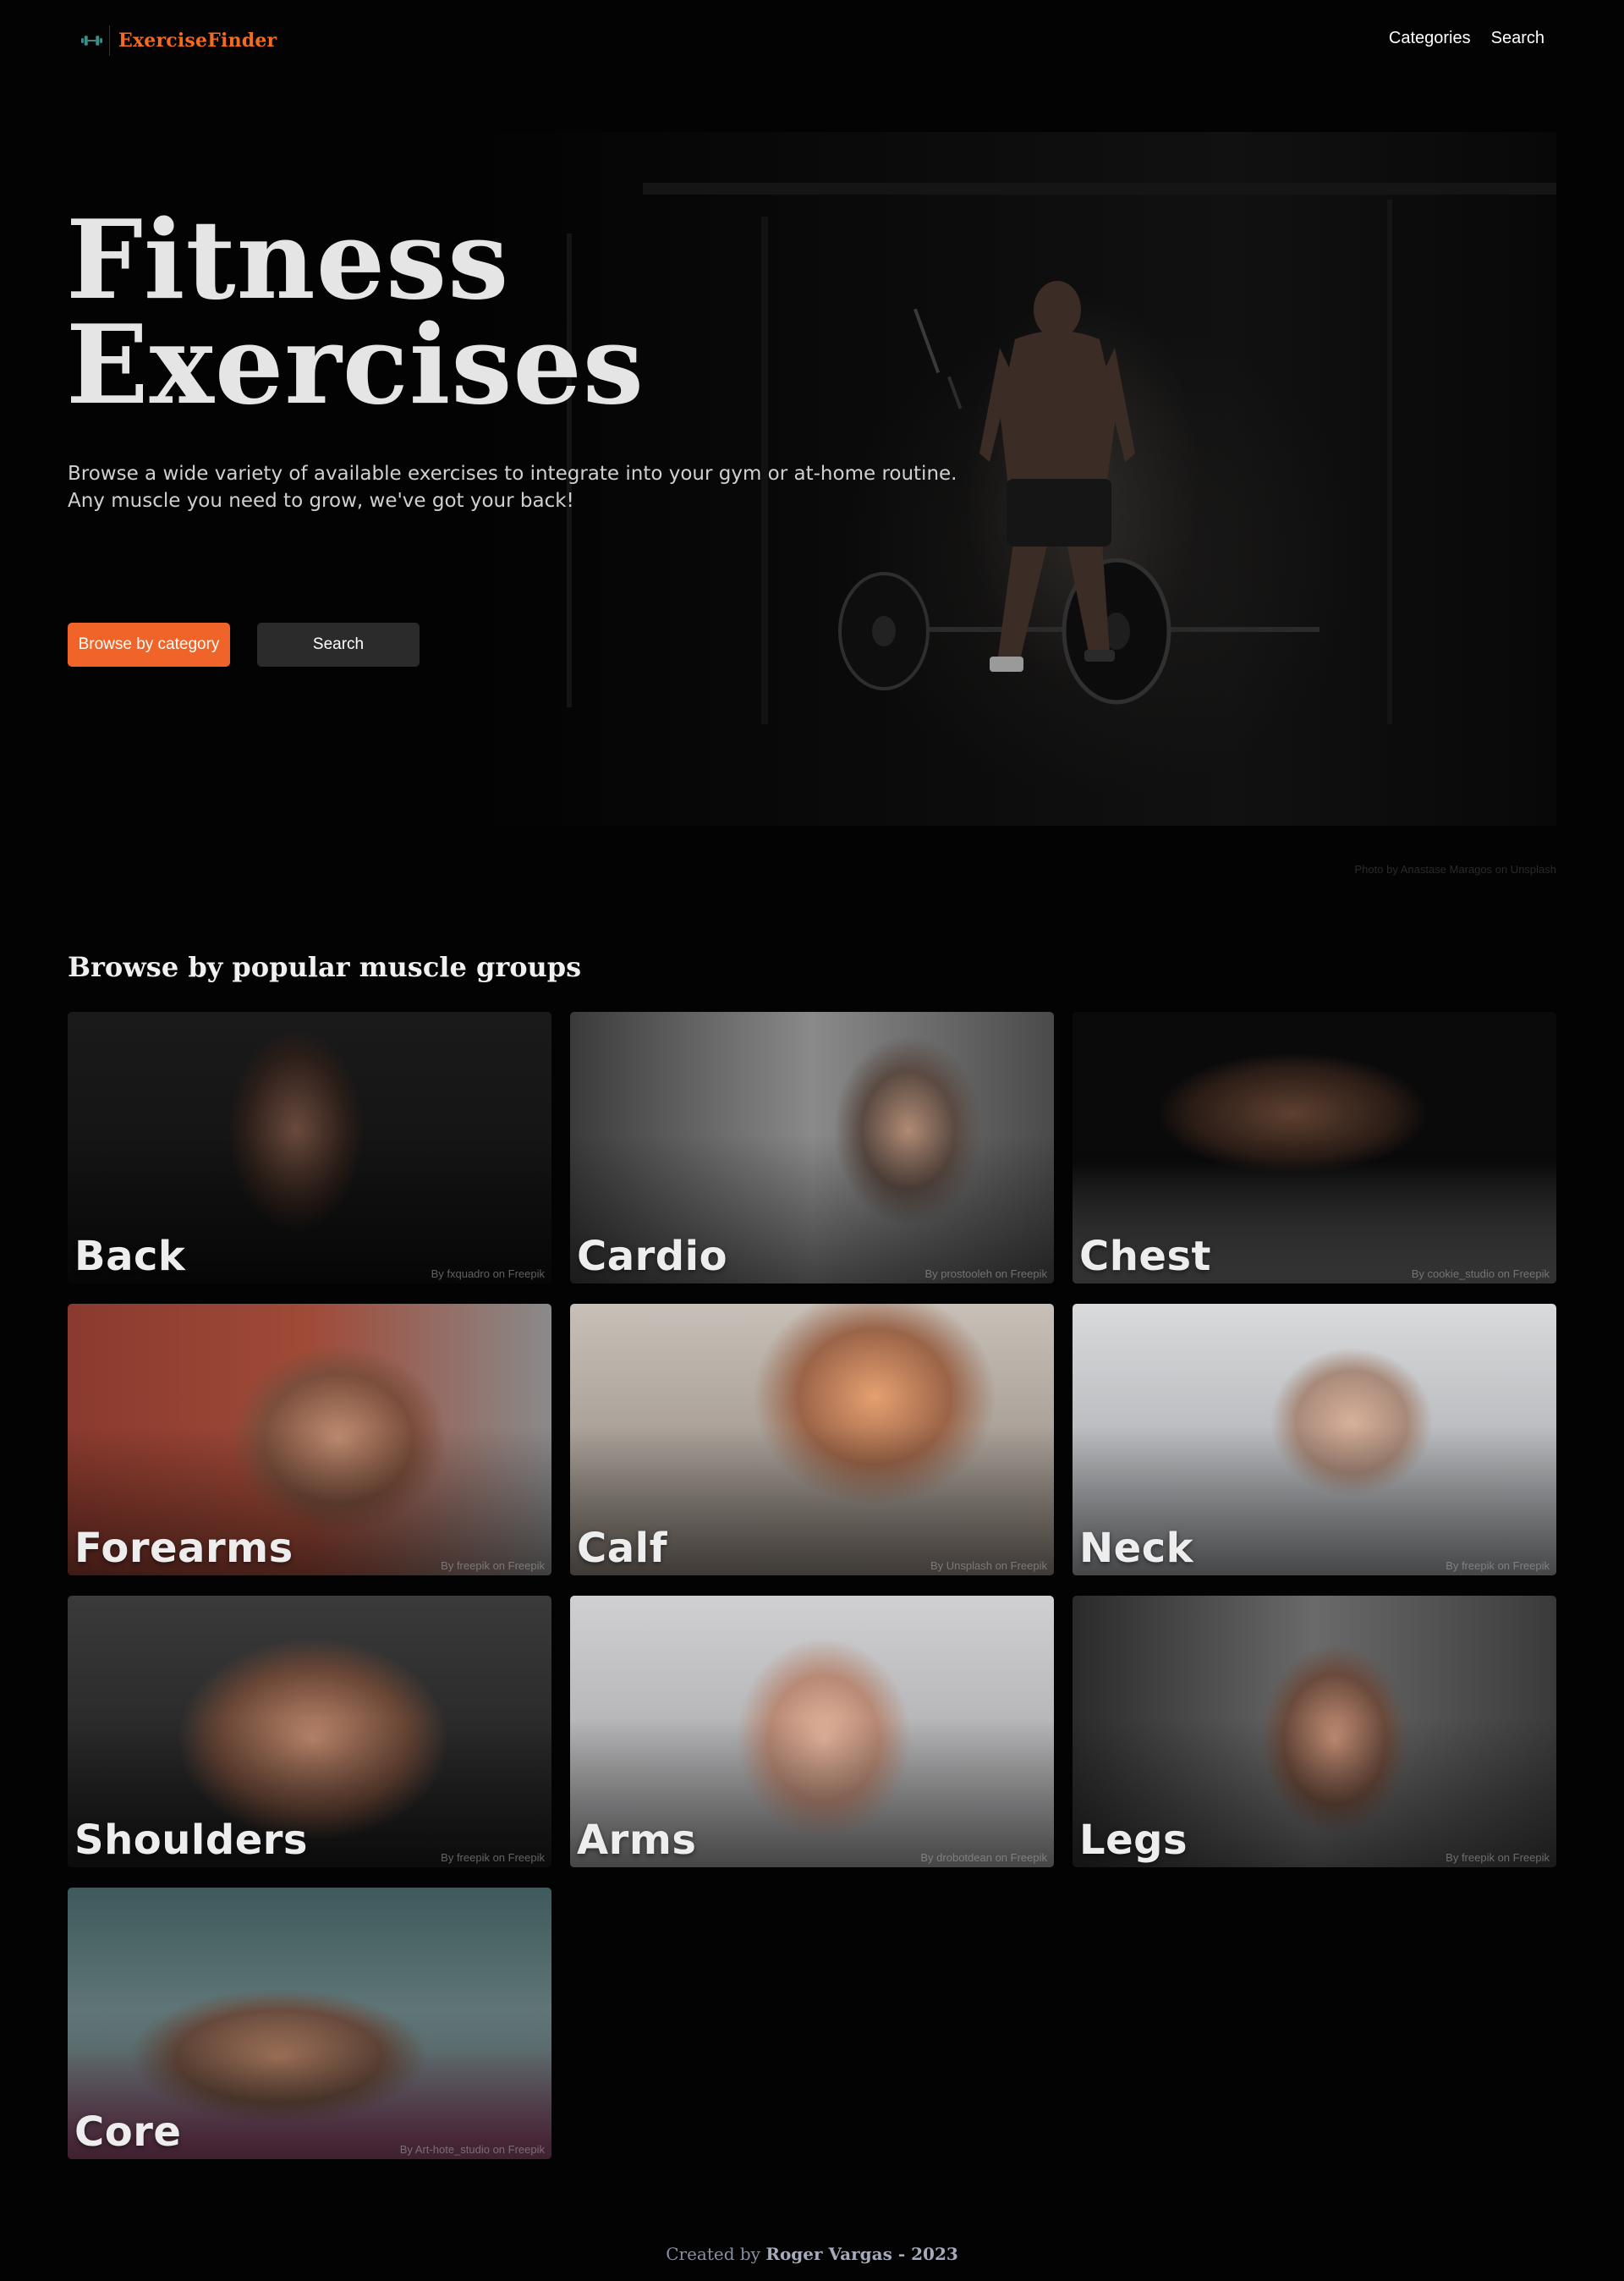 This screenshot has height=2281, width=1624. What do you see at coordinates (1518, 38) in the screenshot?
I see `nav-link-search: Search` at bounding box center [1518, 38].